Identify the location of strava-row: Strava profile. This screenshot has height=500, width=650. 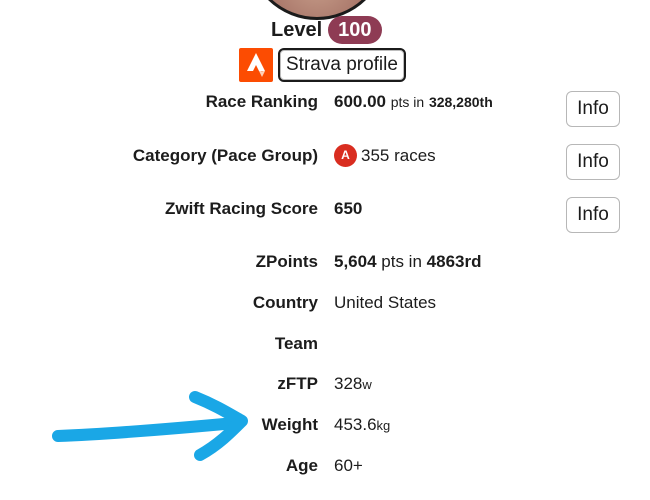
(322, 65).